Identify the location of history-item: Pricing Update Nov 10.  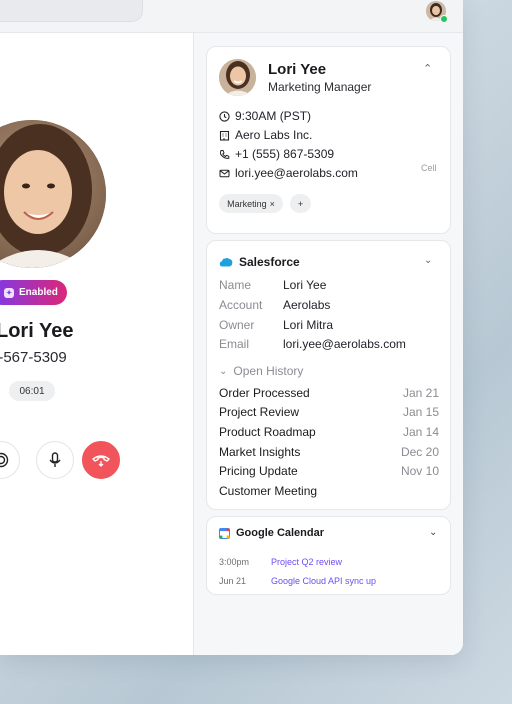
(329, 471).